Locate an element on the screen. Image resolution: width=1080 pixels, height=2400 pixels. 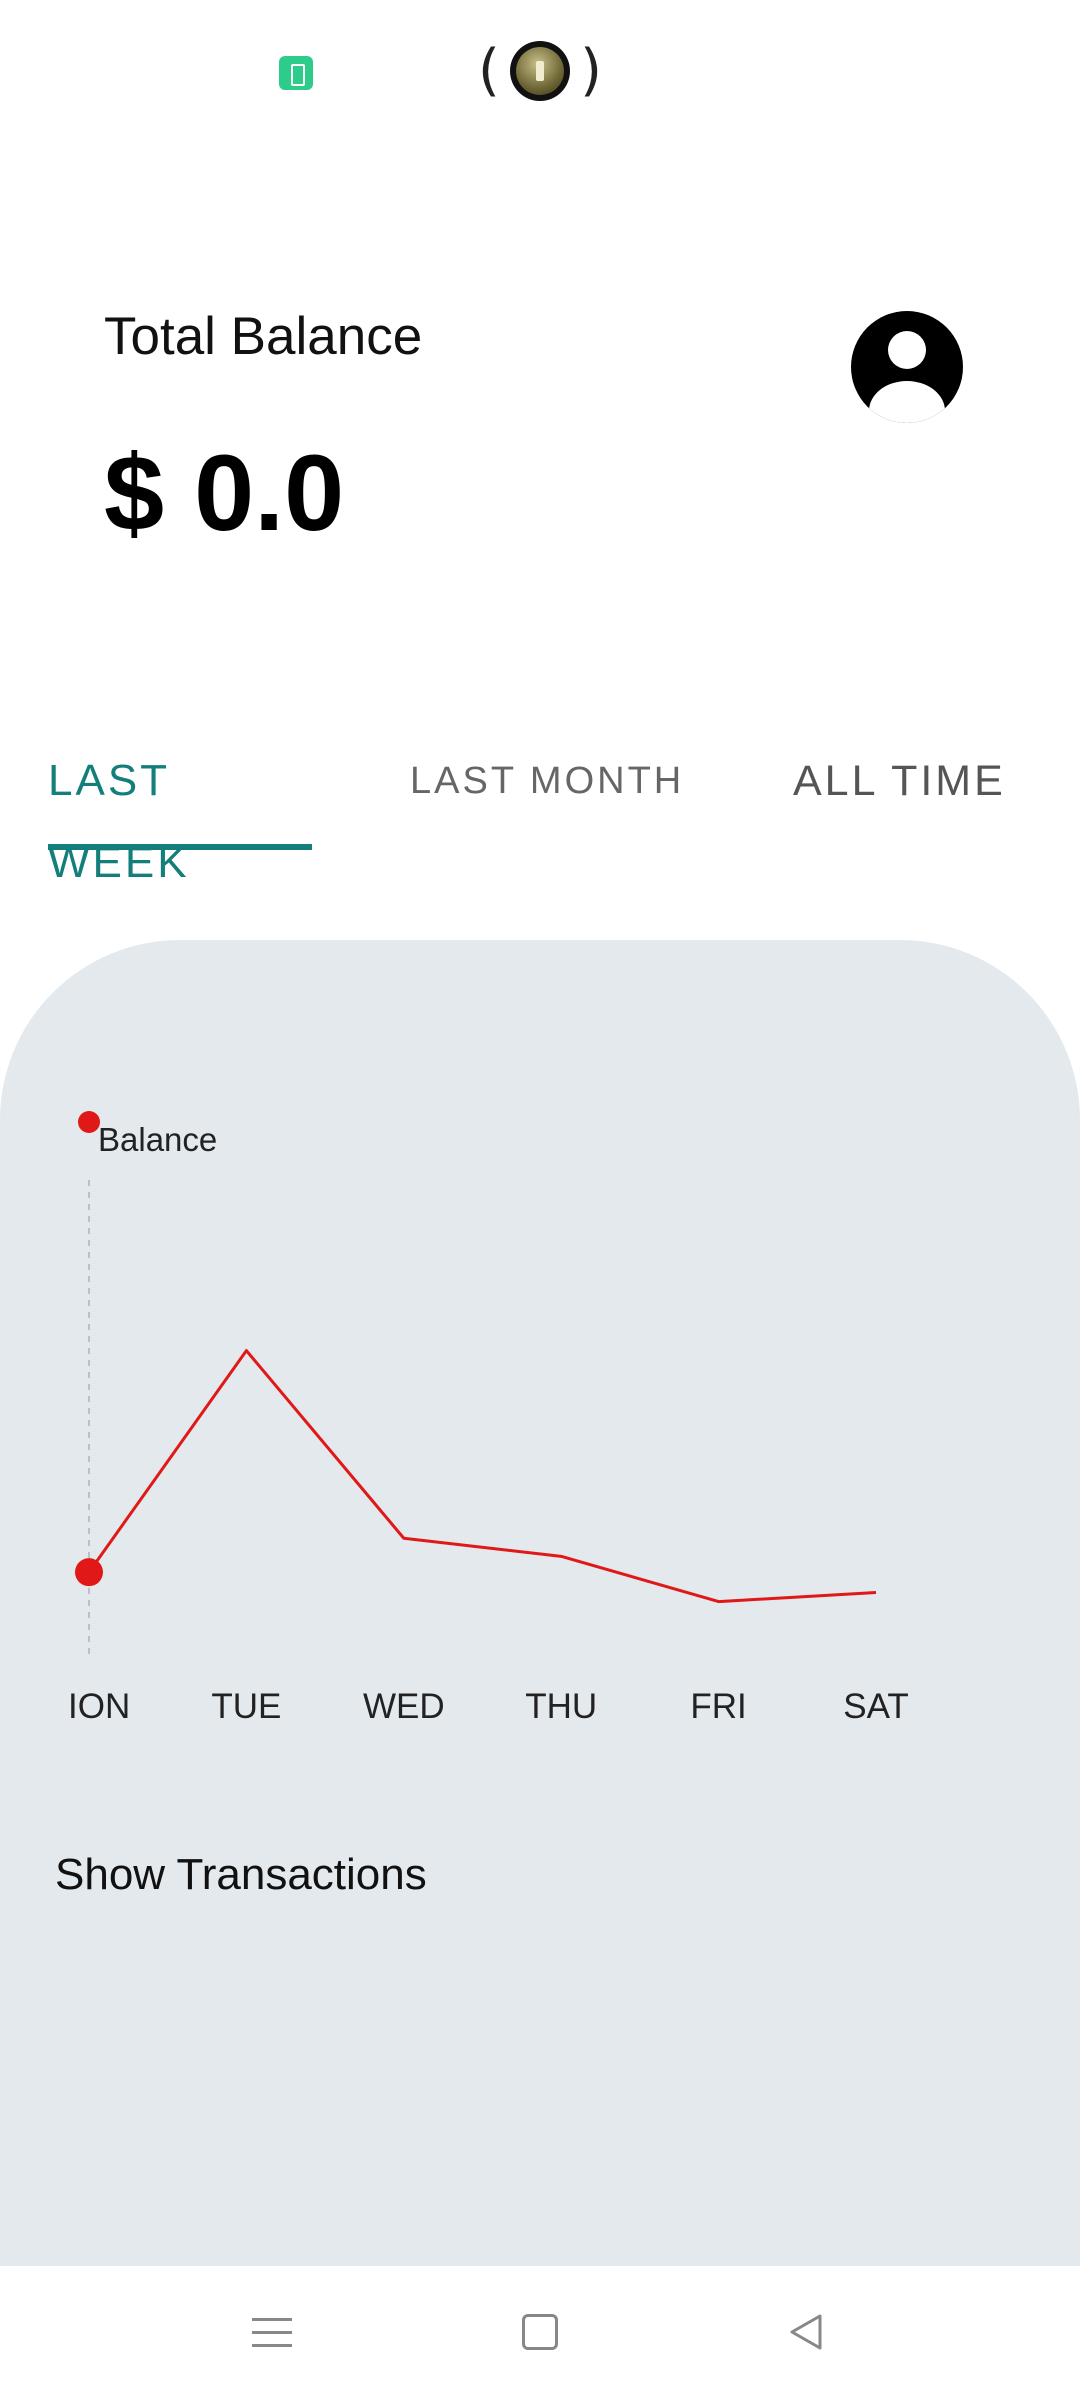
legend-marker is located at coordinates (89, 1122).